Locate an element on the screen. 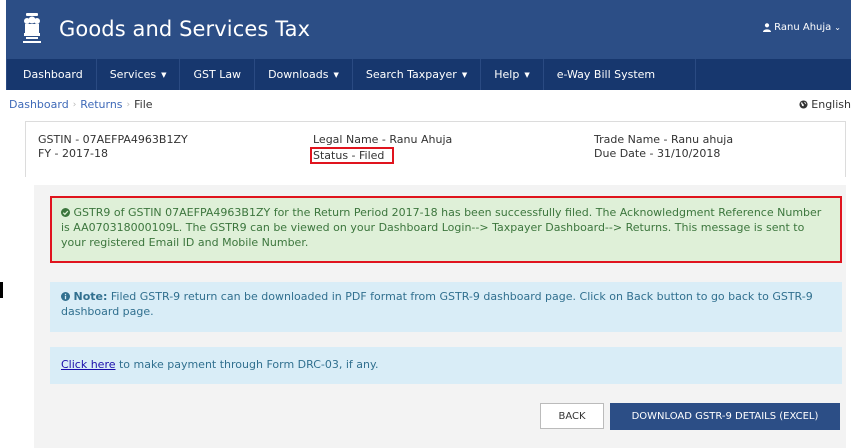  check-circle-icon is located at coordinates (65, 212).